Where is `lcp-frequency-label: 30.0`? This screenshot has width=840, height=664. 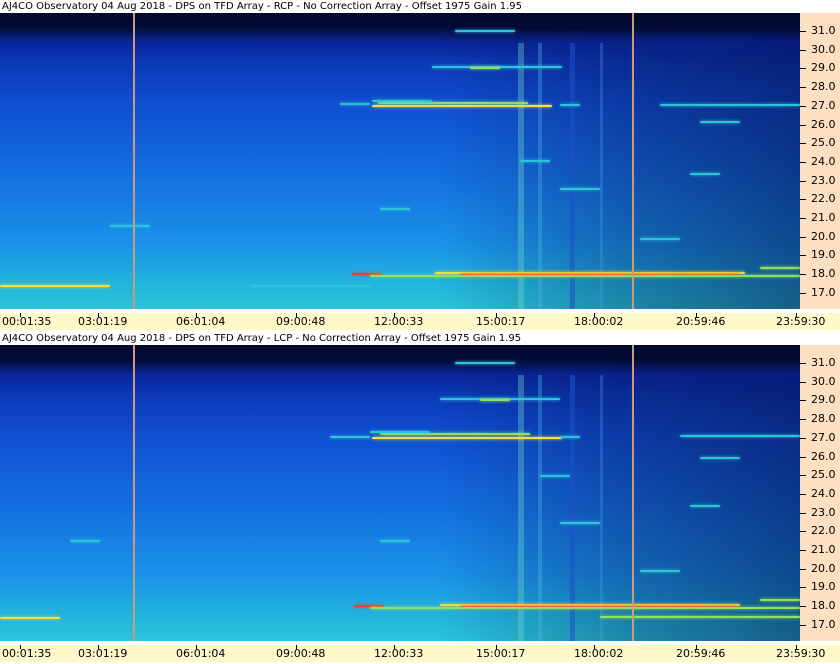
lcp-frequency-label: 30.0 is located at coordinates (823, 381).